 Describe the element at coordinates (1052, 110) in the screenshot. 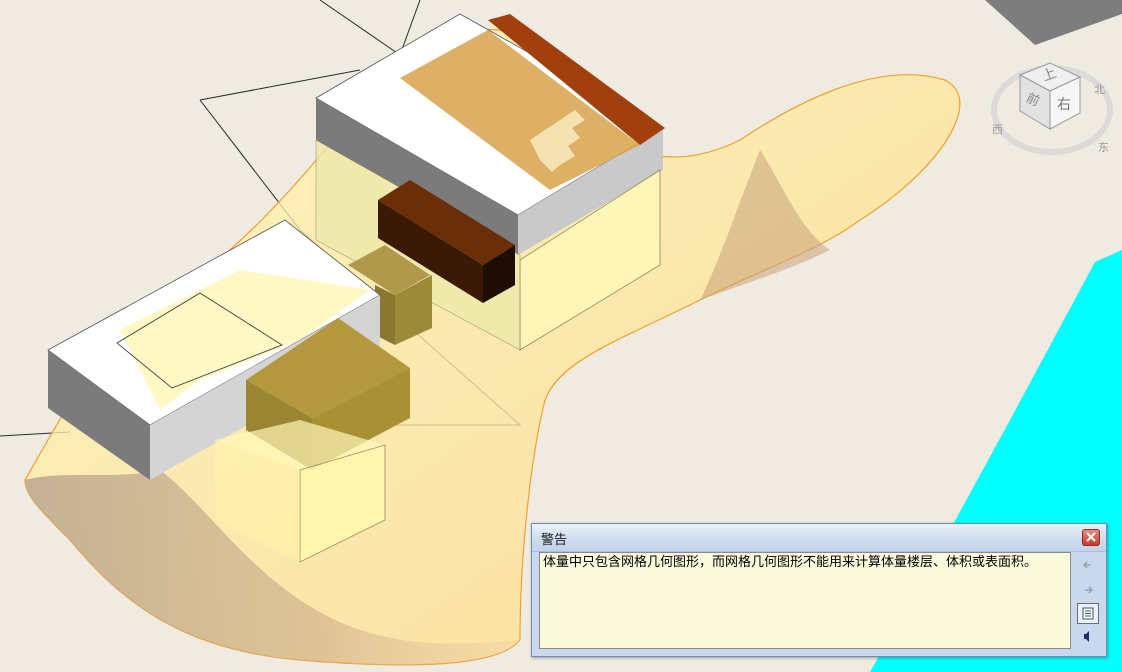

I see `viewcube: 上 前 右 北 东 西` at that location.